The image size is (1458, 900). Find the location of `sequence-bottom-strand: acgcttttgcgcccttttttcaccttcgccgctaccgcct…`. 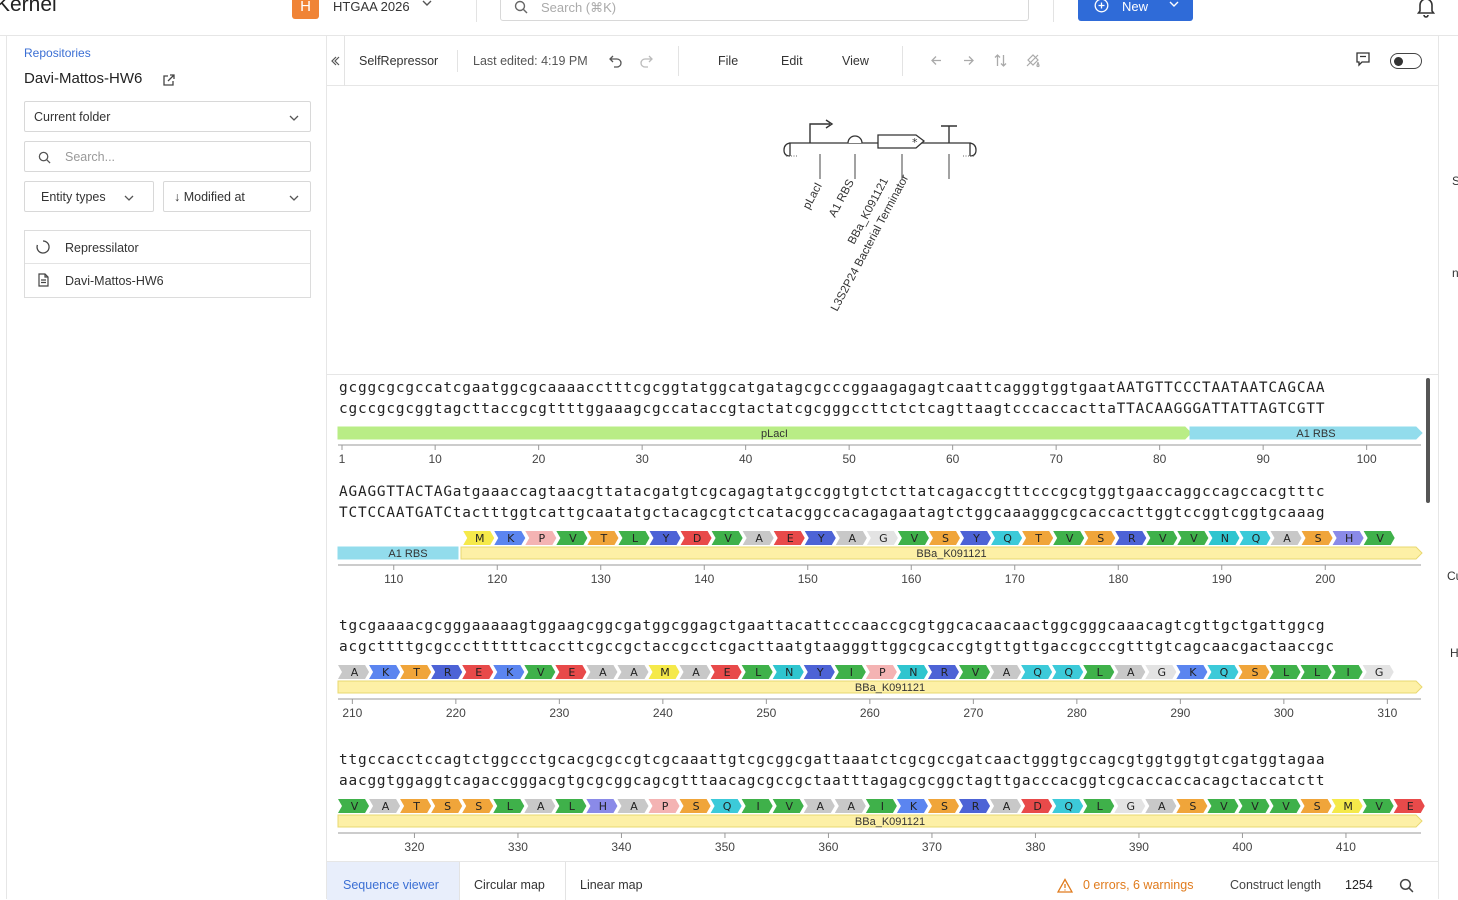

sequence-bottom-strand: acgcttttgcgcccttttttcaccttcgccgctaccgcct… is located at coordinates (837, 647).